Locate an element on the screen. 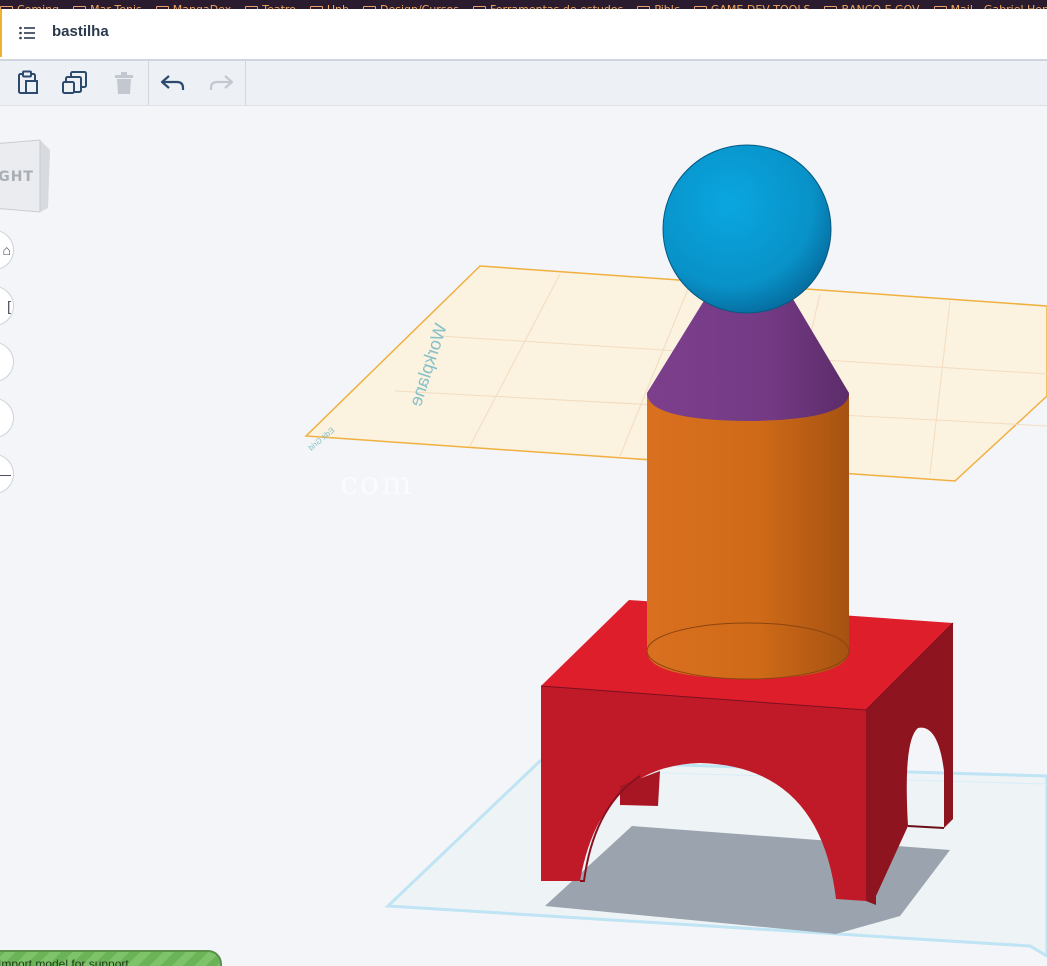  view-cube: IGHT is located at coordinates (26, 176).